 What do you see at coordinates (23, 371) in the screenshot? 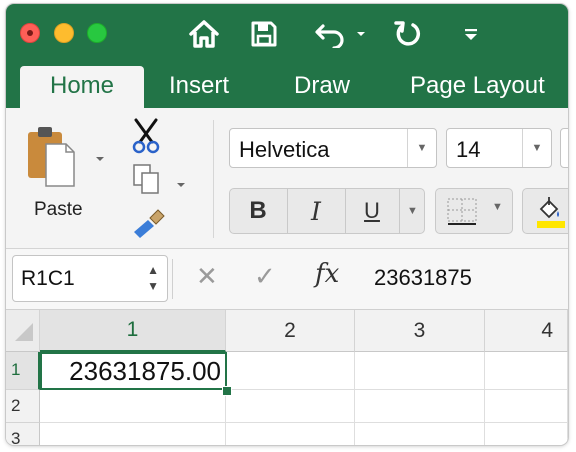
I see `row-header-1: 1` at bounding box center [23, 371].